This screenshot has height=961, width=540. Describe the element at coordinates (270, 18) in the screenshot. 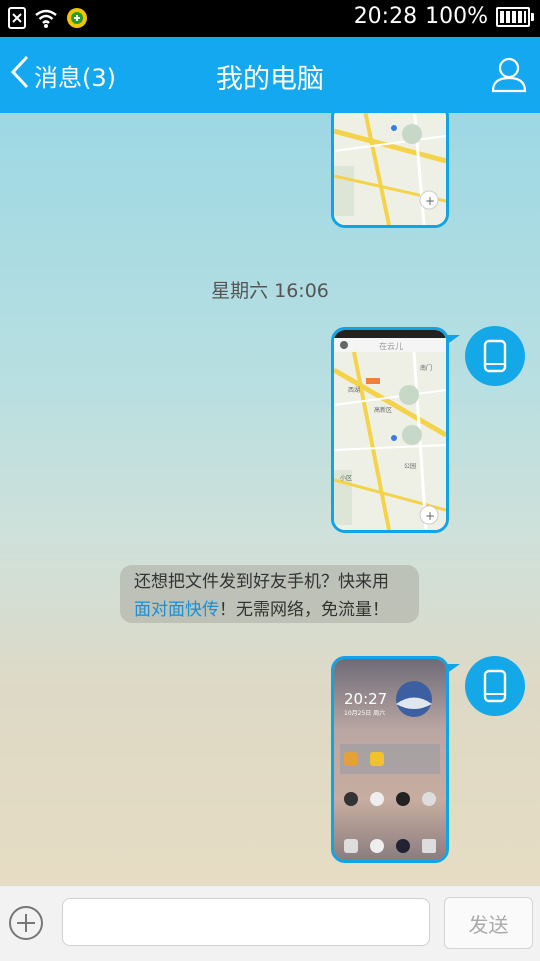

I see `status-bar: 20:28 100%` at that location.